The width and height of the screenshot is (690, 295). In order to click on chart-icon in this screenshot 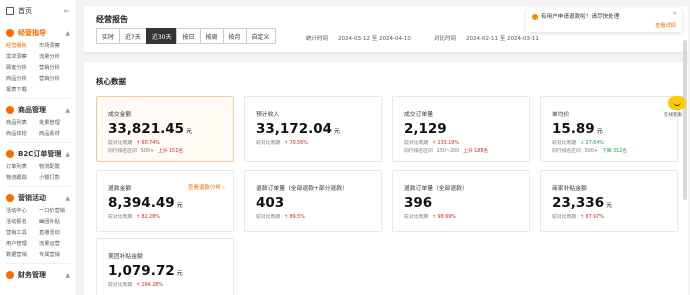, I will do `click(10, 33)`.